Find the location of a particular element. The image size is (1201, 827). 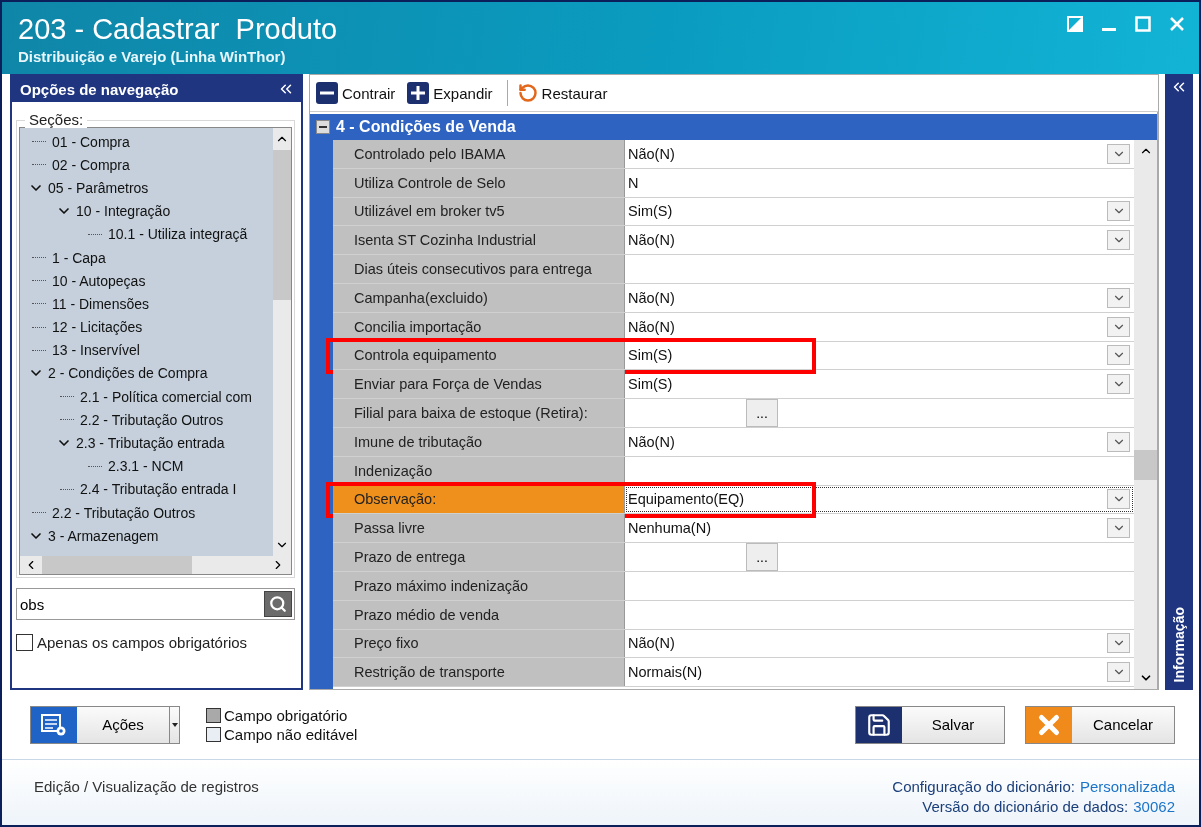

tree-item: 3 - Armazenagem is located at coordinates (103, 535).